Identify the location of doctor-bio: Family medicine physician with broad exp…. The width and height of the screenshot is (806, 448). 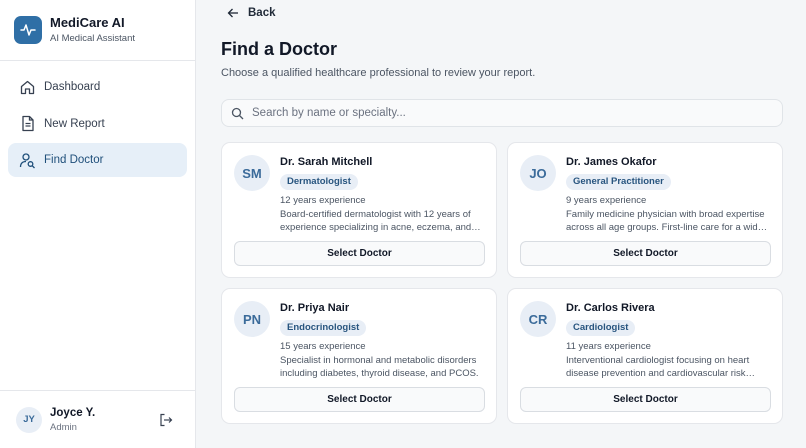
(665, 221).